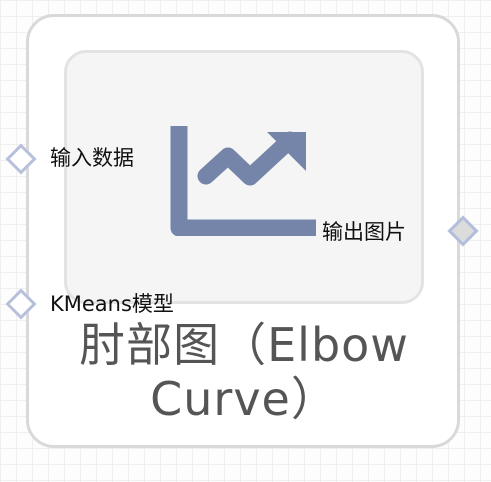 The height and width of the screenshot is (482, 491). What do you see at coordinates (364, 232) in the screenshot?
I see `output-port-image-label: 输出图片` at bounding box center [364, 232].